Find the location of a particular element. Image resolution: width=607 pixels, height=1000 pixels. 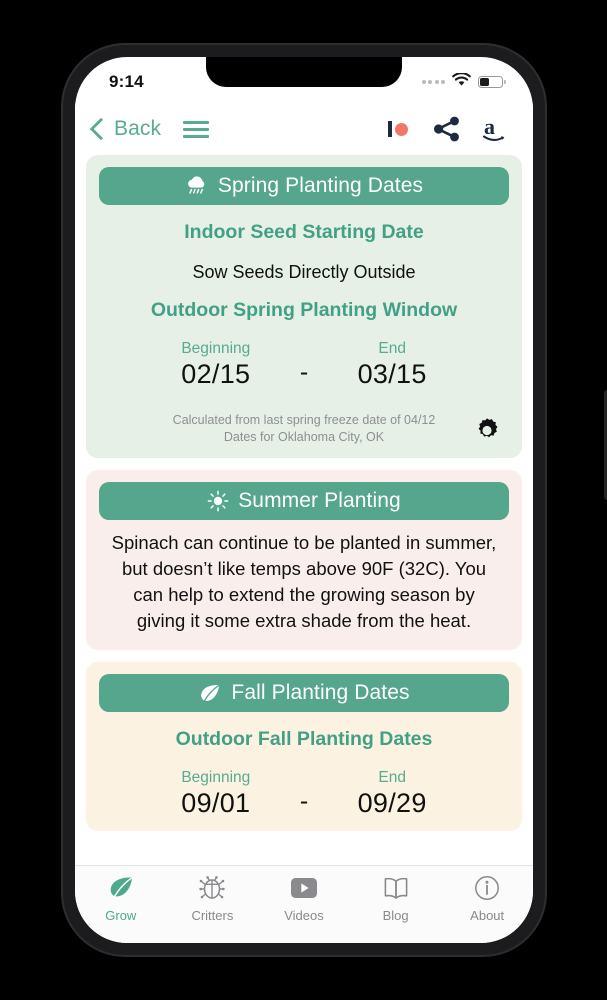

summer-card-header: Summer Planting is located at coordinates (304, 501).